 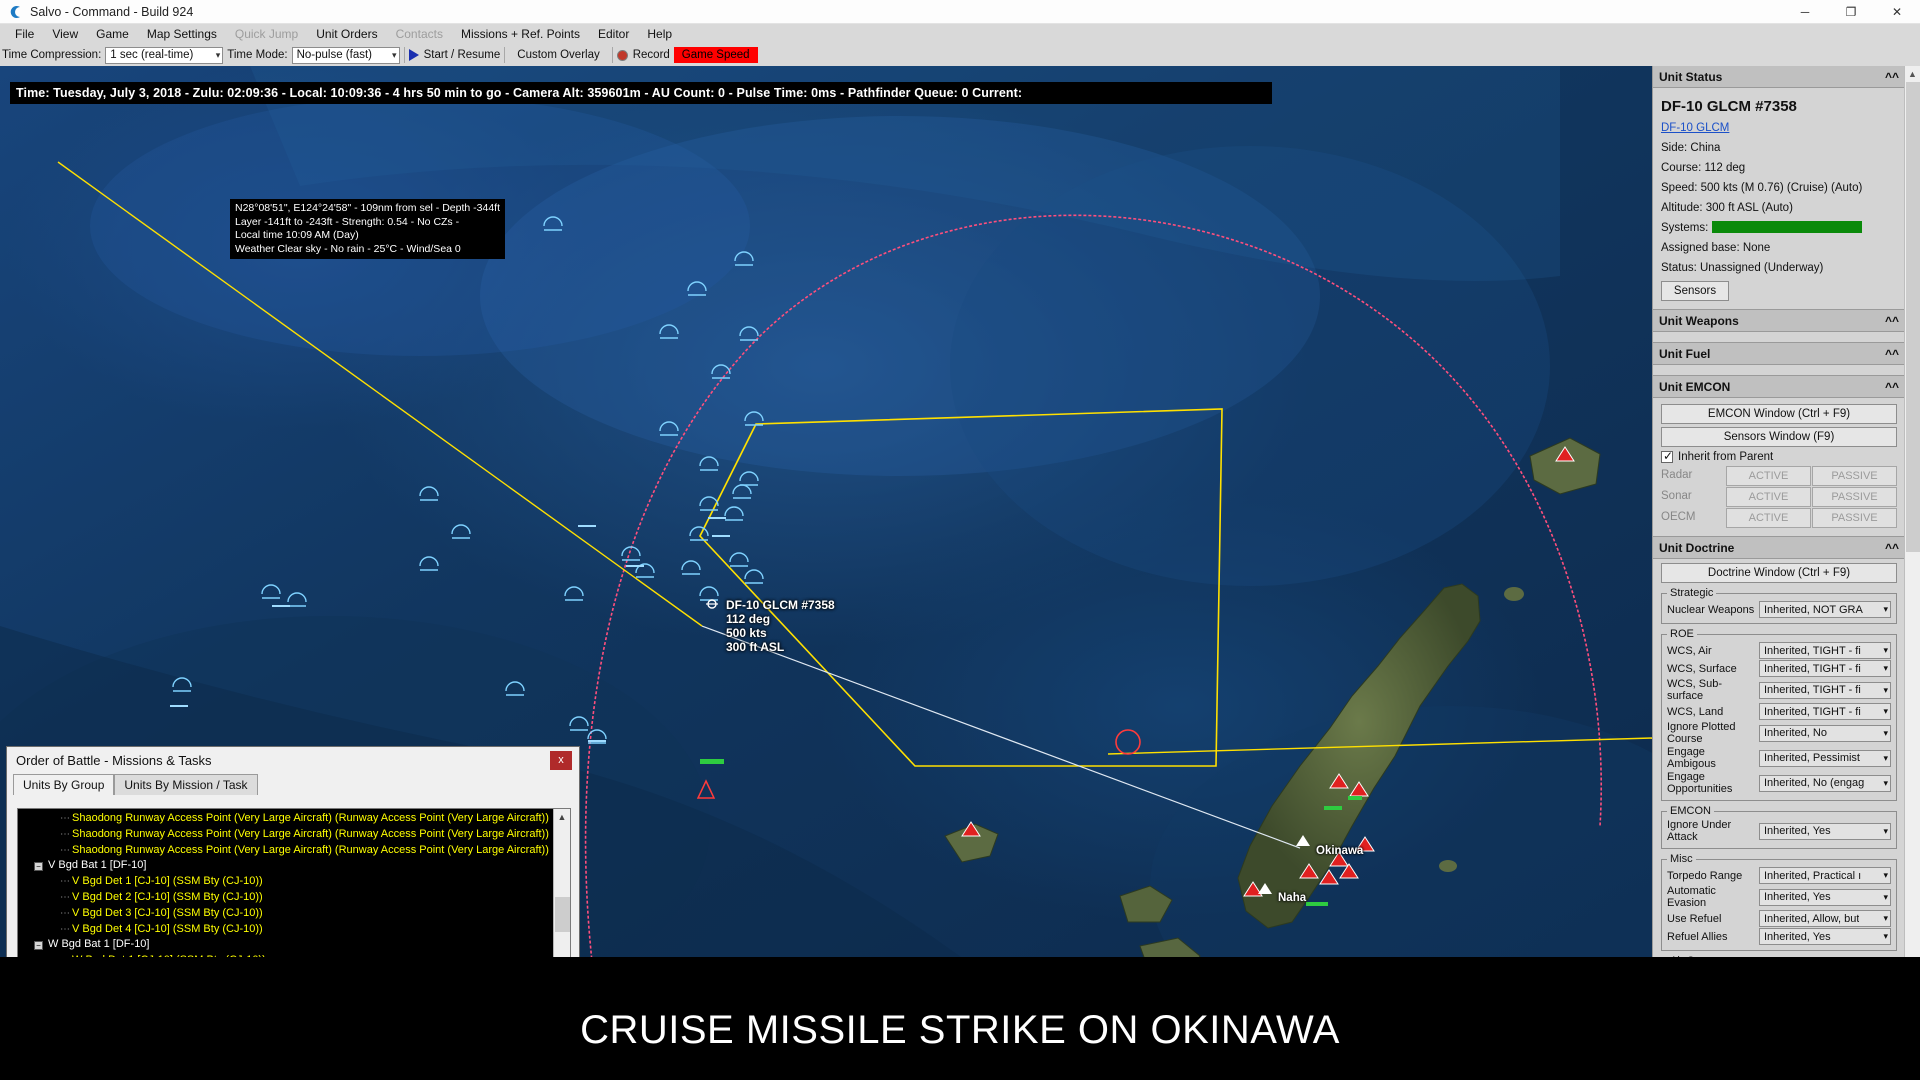 I want to click on doctrine-select-wcs-sub-surface: Inherited, TIGHT - fi ▾, so click(x=1825, y=690).